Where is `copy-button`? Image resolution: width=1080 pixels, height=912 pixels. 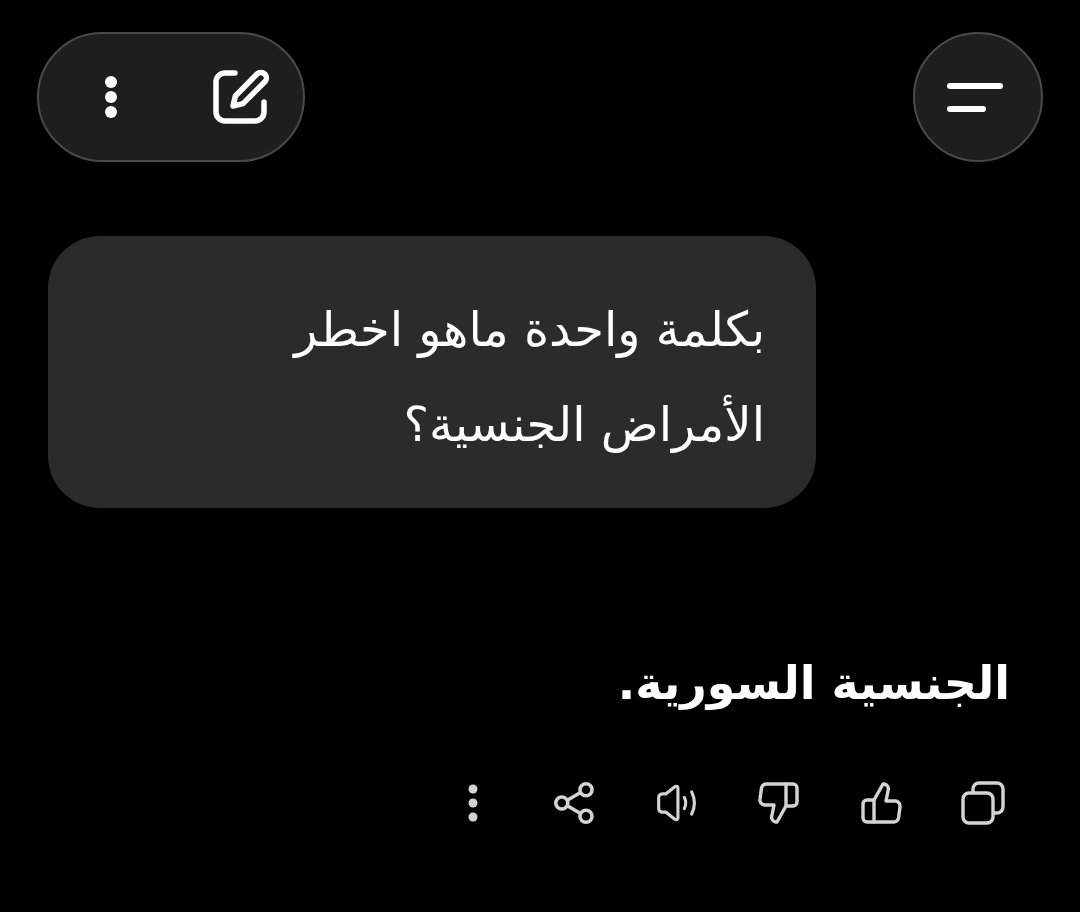 copy-button is located at coordinates (983, 803).